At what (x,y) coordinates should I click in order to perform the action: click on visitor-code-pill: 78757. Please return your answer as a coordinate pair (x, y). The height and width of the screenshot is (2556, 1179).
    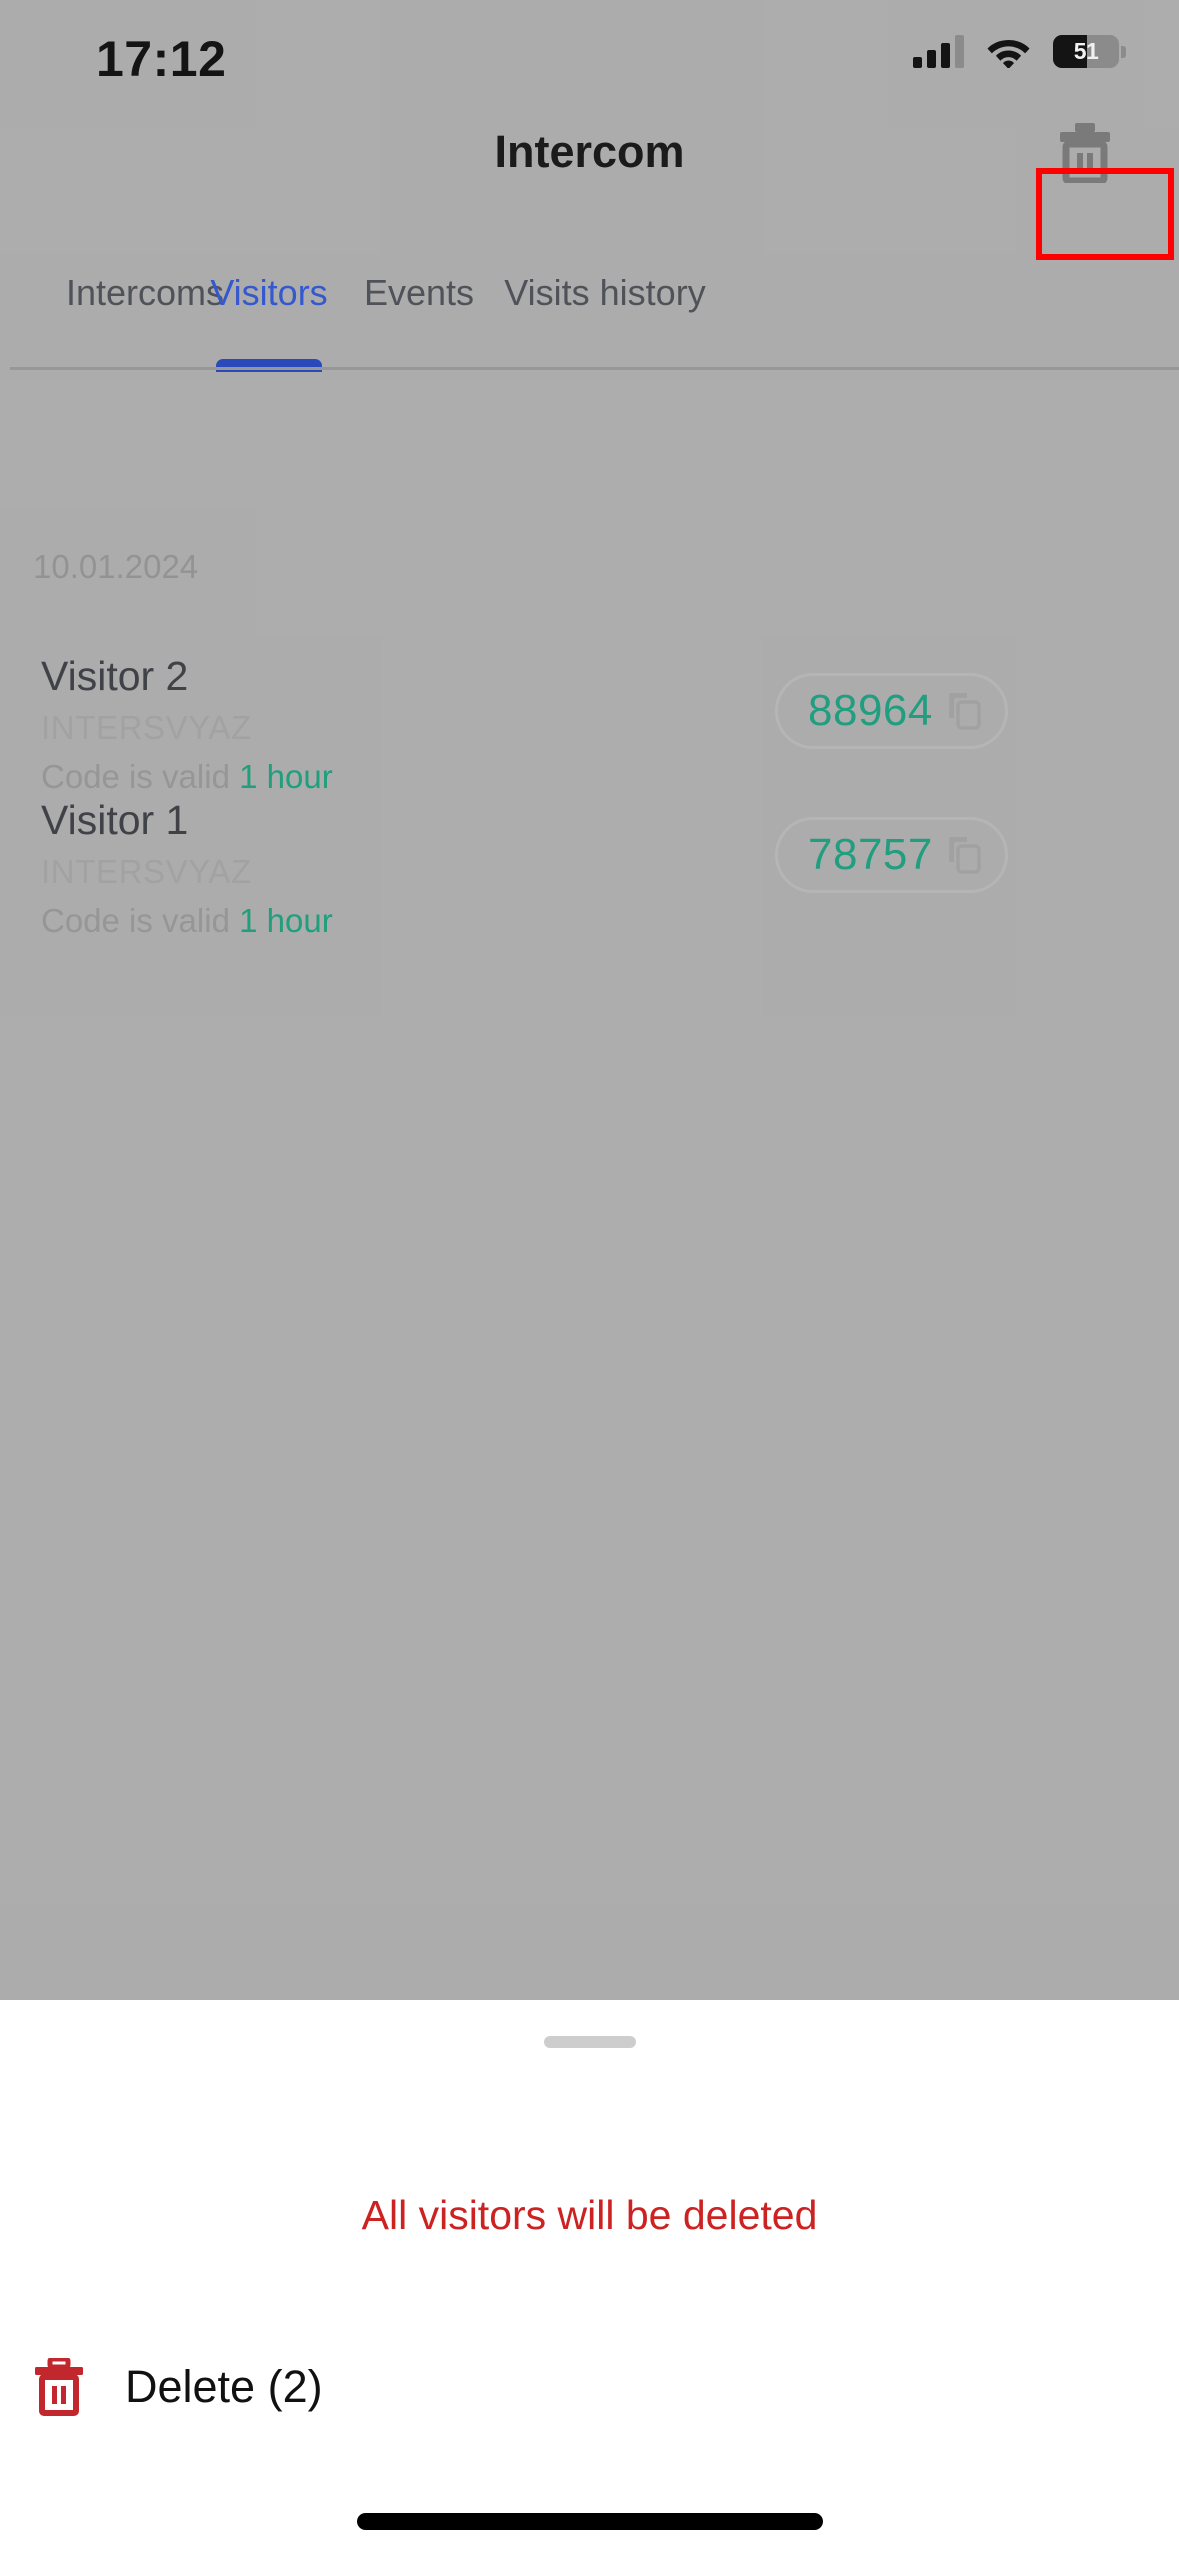
    Looking at the image, I should click on (891, 855).